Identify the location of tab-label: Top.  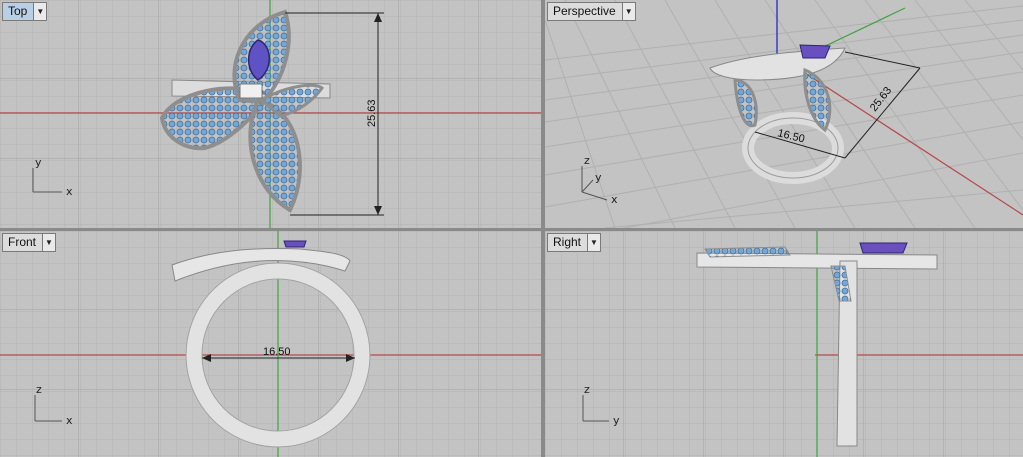
(18, 11).